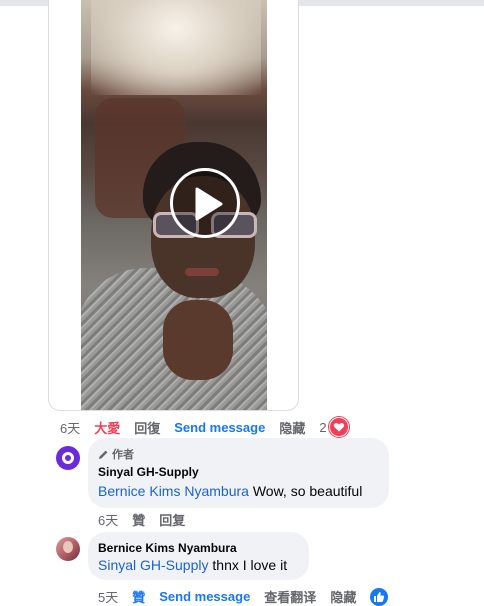  What do you see at coordinates (123, 455) in the screenshot?
I see `author-badge-label: 作者` at bounding box center [123, 455].